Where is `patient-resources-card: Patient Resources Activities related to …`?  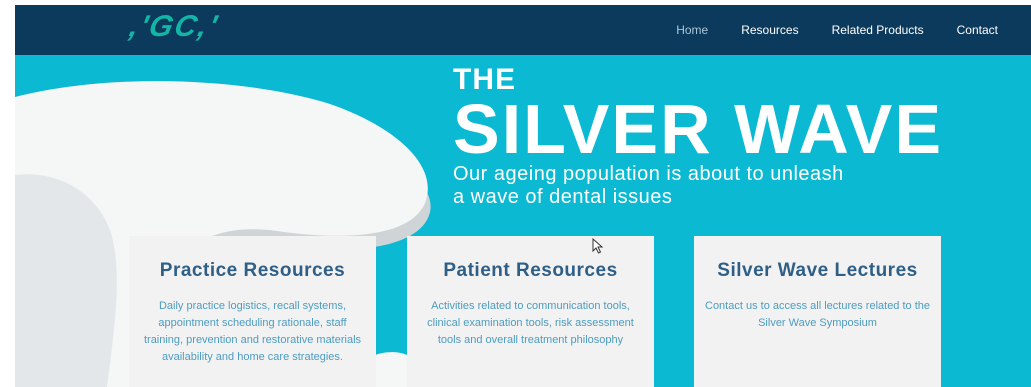
patient-resources-card: Patient Resources Activities related to … is located at coordinates (530, 311).